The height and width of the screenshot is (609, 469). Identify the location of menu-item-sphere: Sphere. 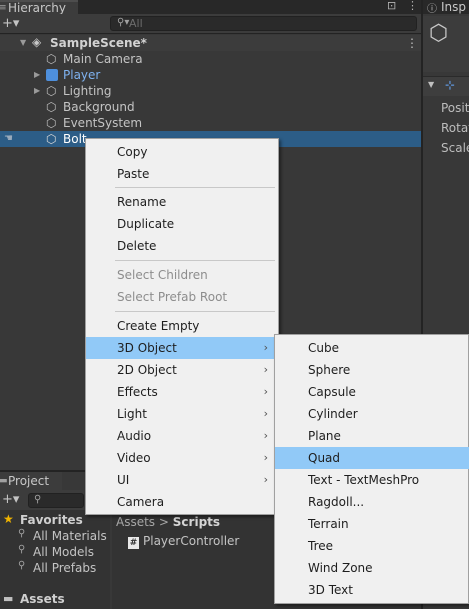
(372, 370).